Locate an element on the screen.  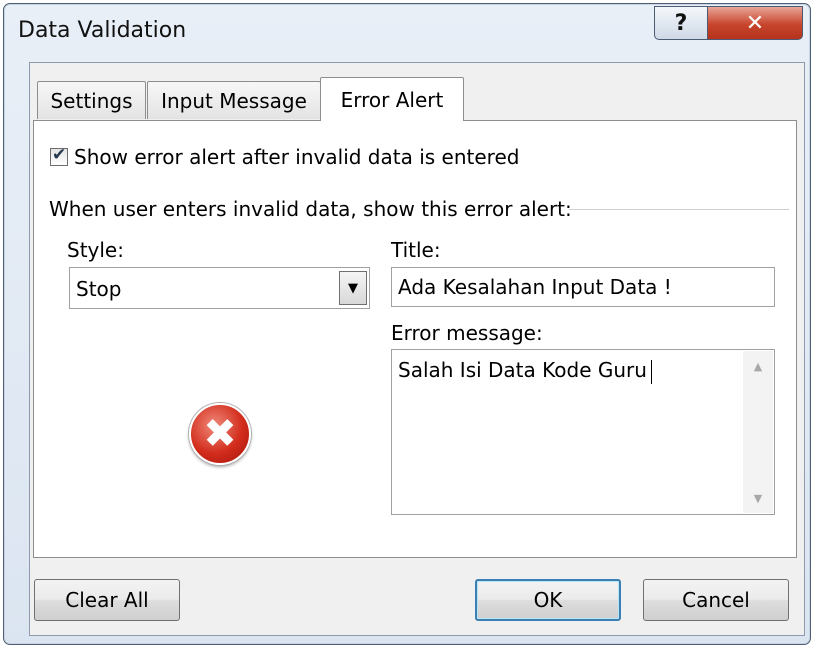
dropdown-arrow-icon: ▼ is located at coordinates (353, 288).